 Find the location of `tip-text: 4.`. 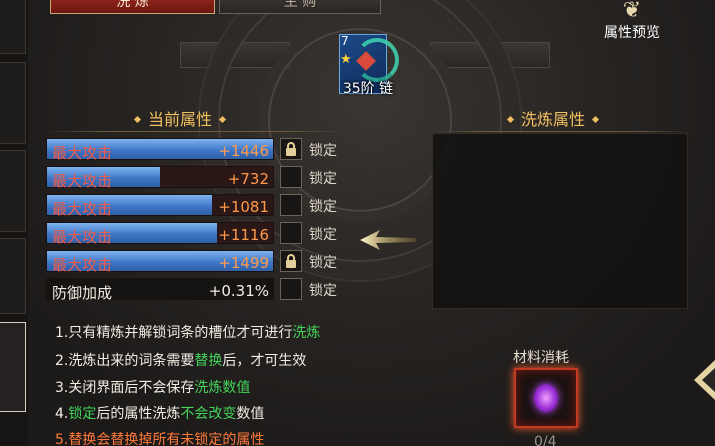

tip-text: 4. is located at coordinates (62, 414).